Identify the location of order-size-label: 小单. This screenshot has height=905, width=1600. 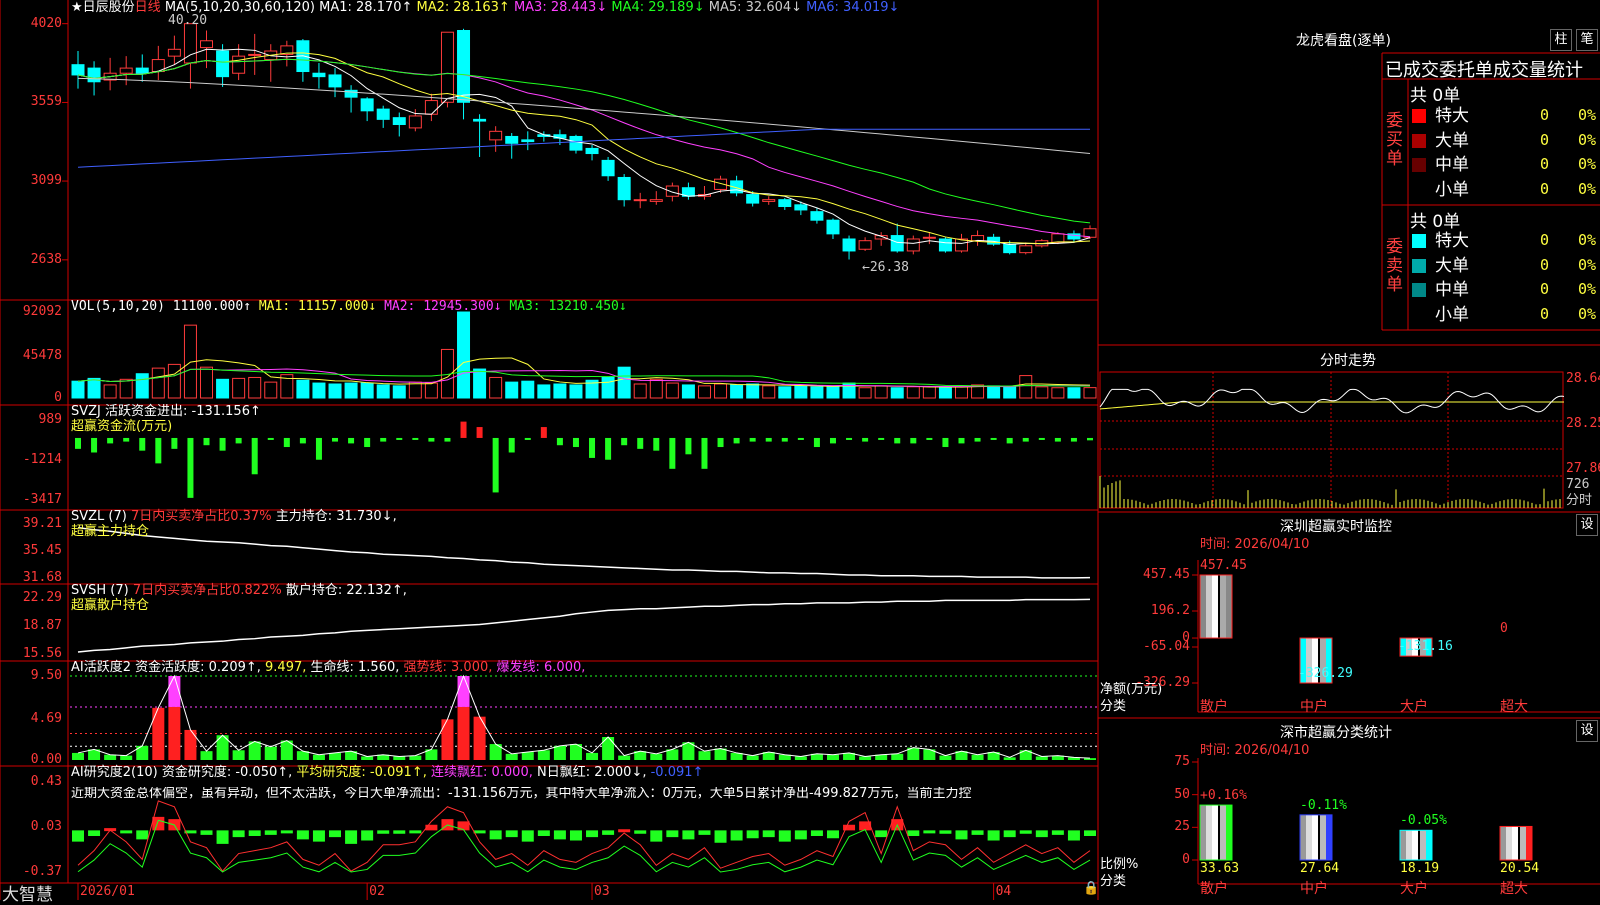
(1452, 314).